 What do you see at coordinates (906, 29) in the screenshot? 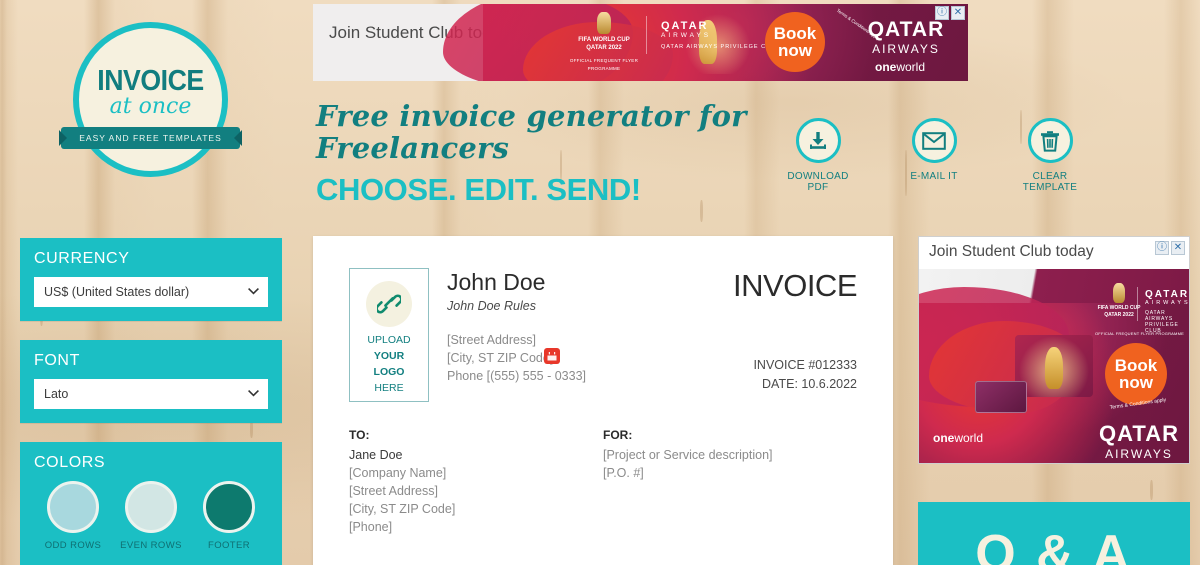
I see `top-ad-brand: QATAR` at bounding box center [906, 29].